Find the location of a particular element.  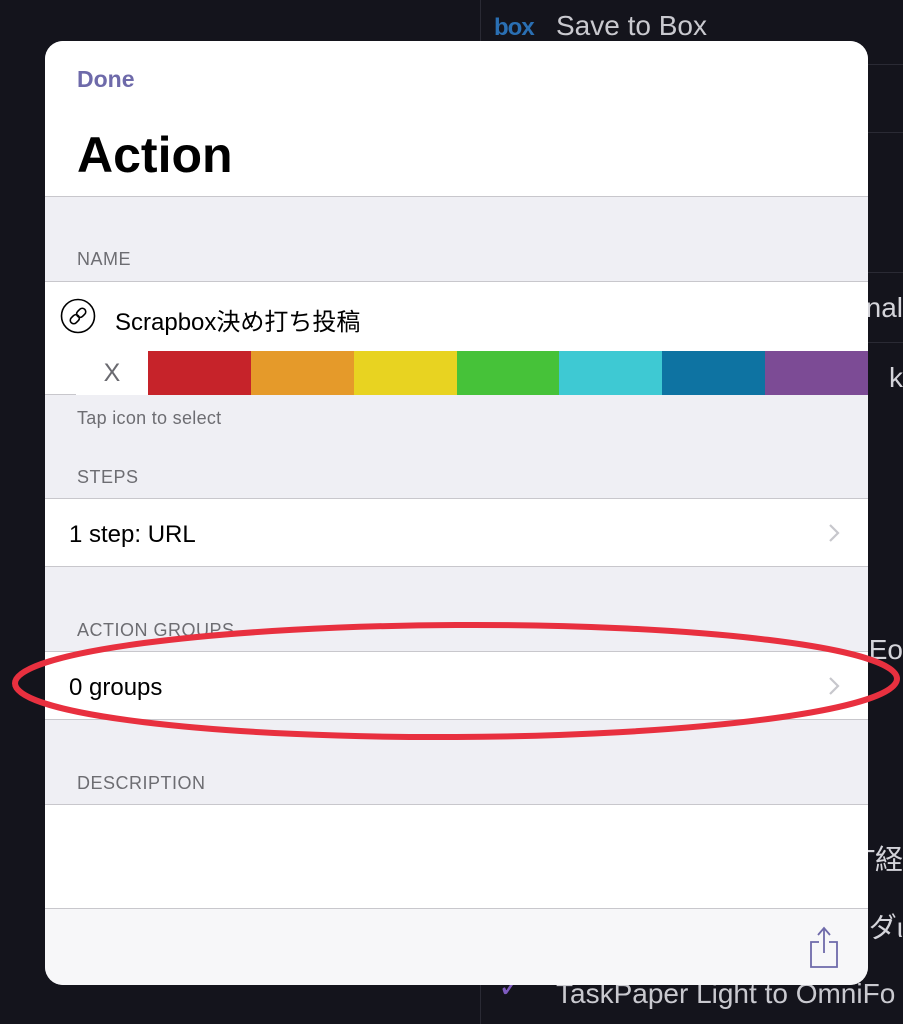

bottom-toolbar is located at coordinates (456, 946).